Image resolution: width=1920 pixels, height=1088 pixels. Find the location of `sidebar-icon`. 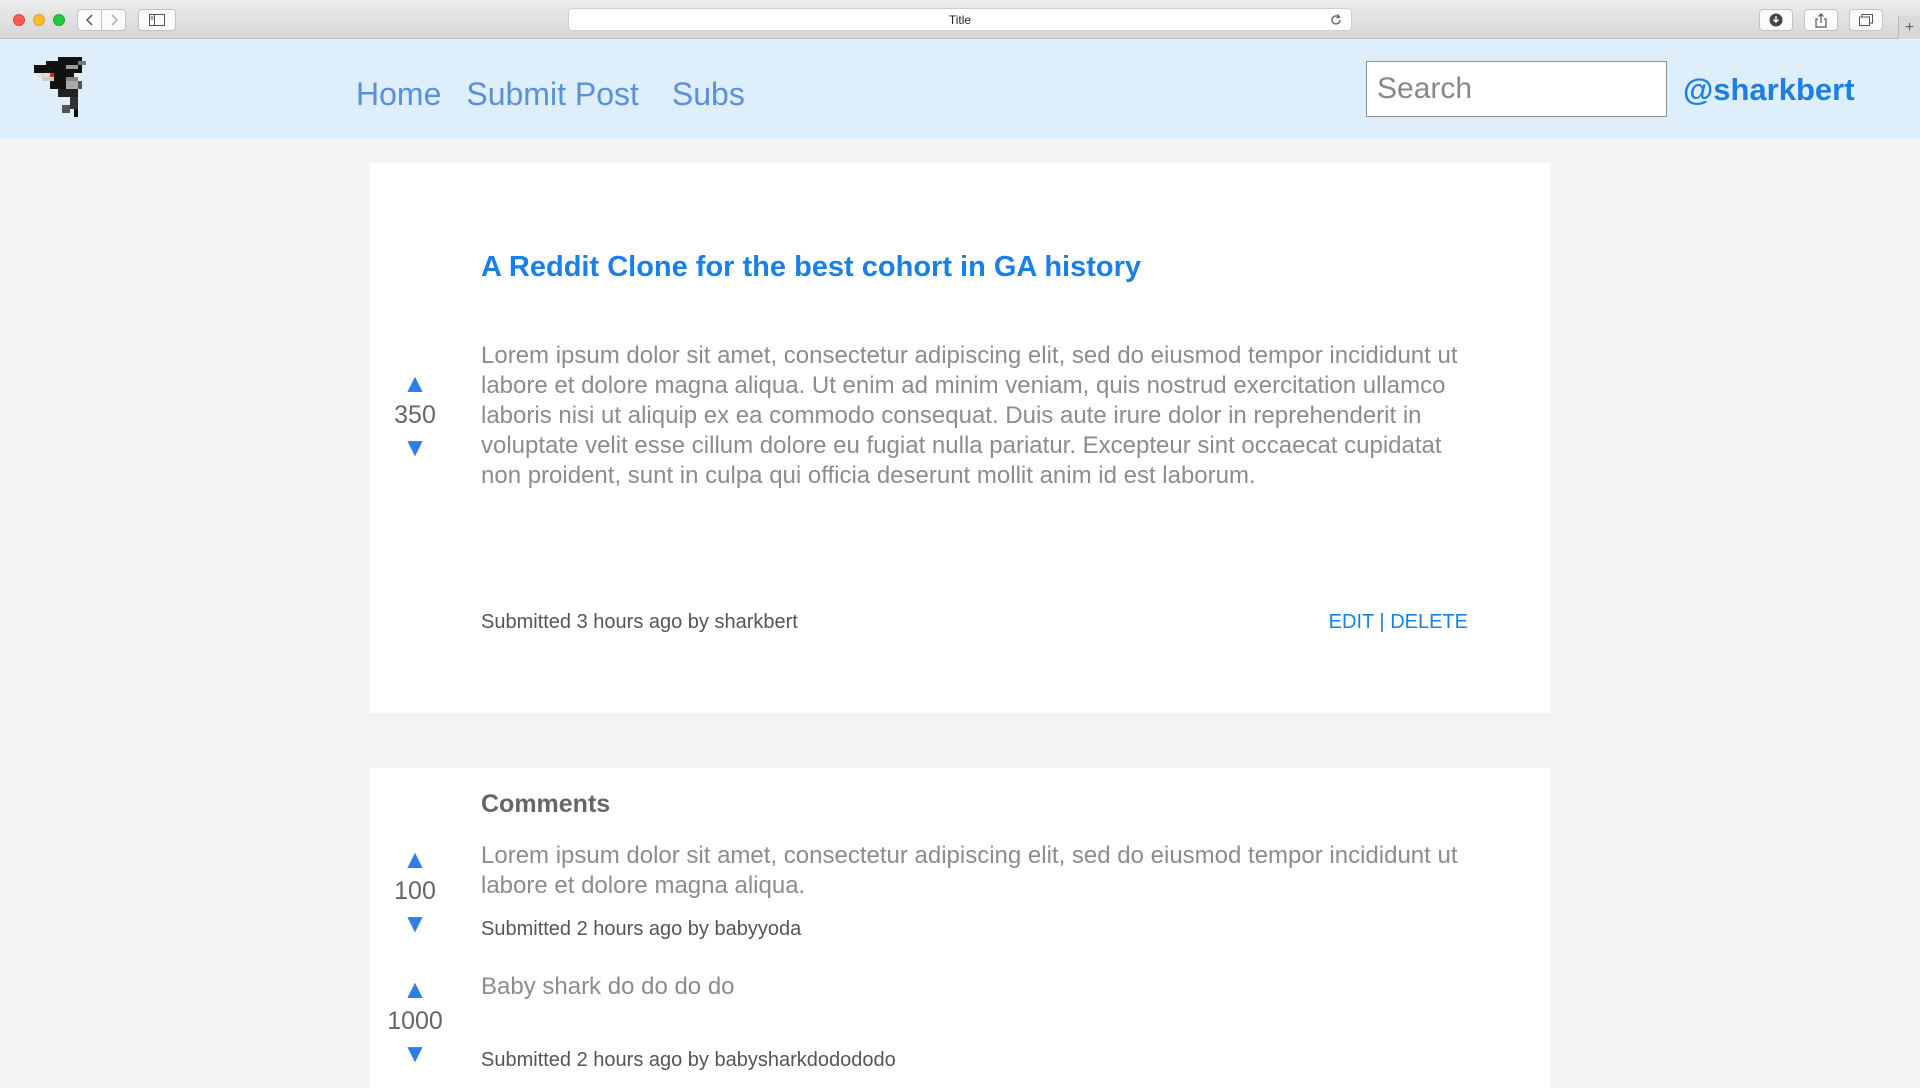

sidebar-icon is located at coordinates (157, 20).